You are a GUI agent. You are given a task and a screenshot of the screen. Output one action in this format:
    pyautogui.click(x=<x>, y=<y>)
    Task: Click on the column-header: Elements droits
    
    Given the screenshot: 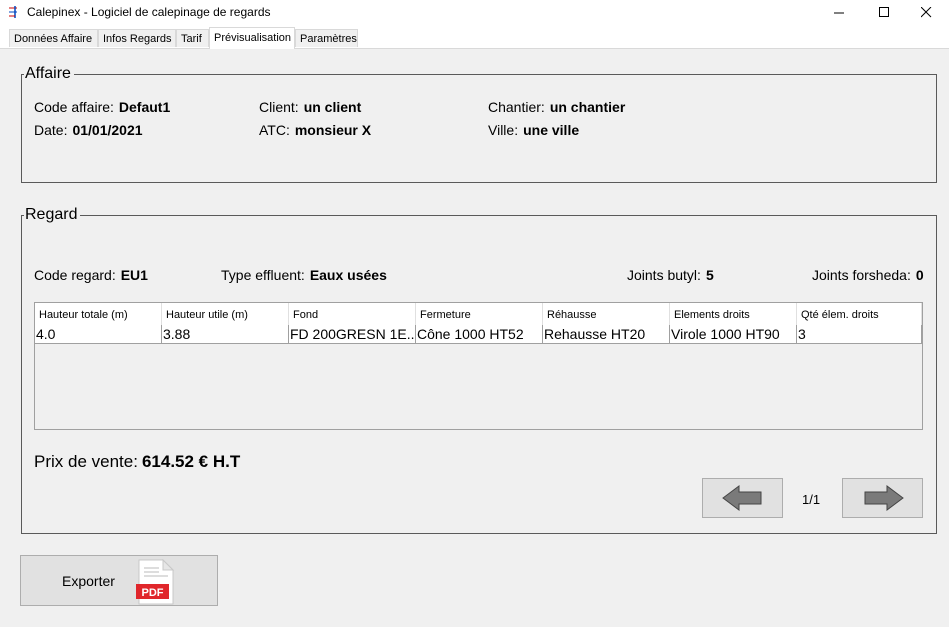 What is the action you would take?
    pyautogui.click(x=733, y=314)
    